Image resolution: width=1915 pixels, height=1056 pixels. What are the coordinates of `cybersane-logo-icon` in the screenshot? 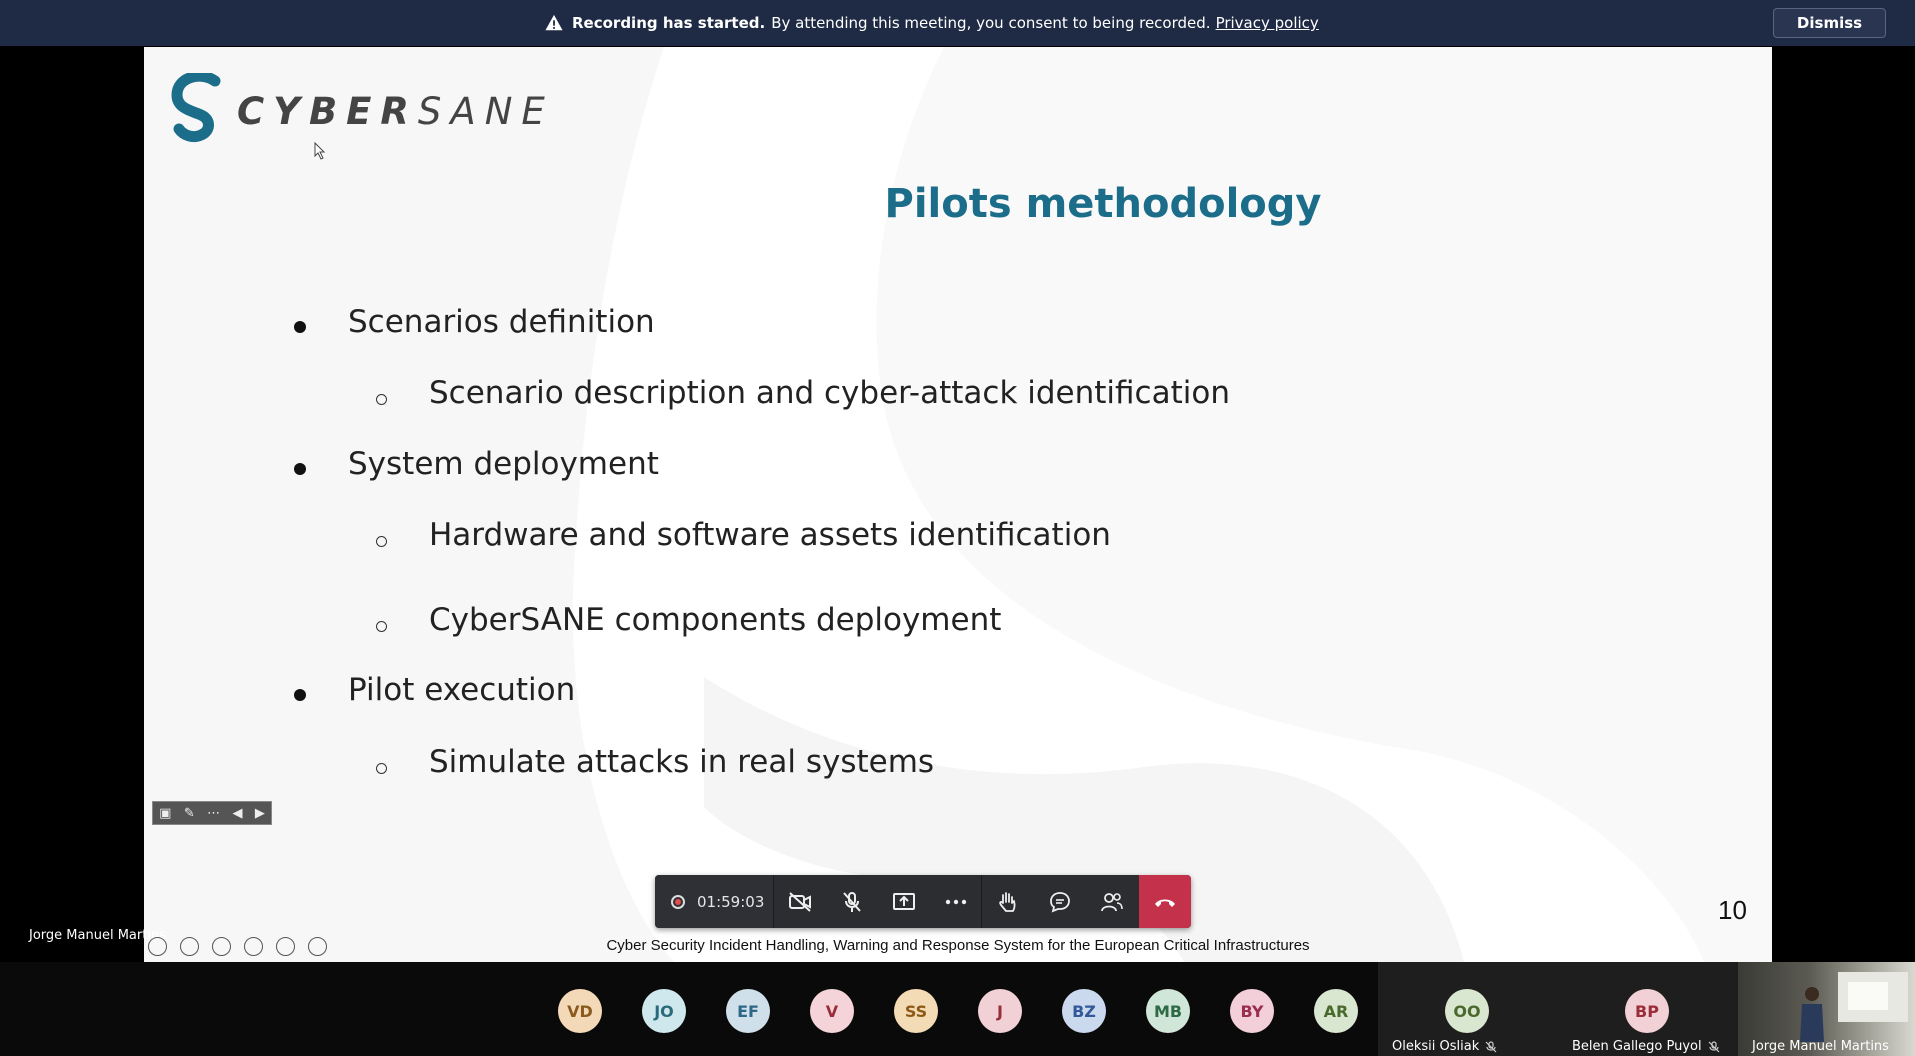 It's located at (196, 108).